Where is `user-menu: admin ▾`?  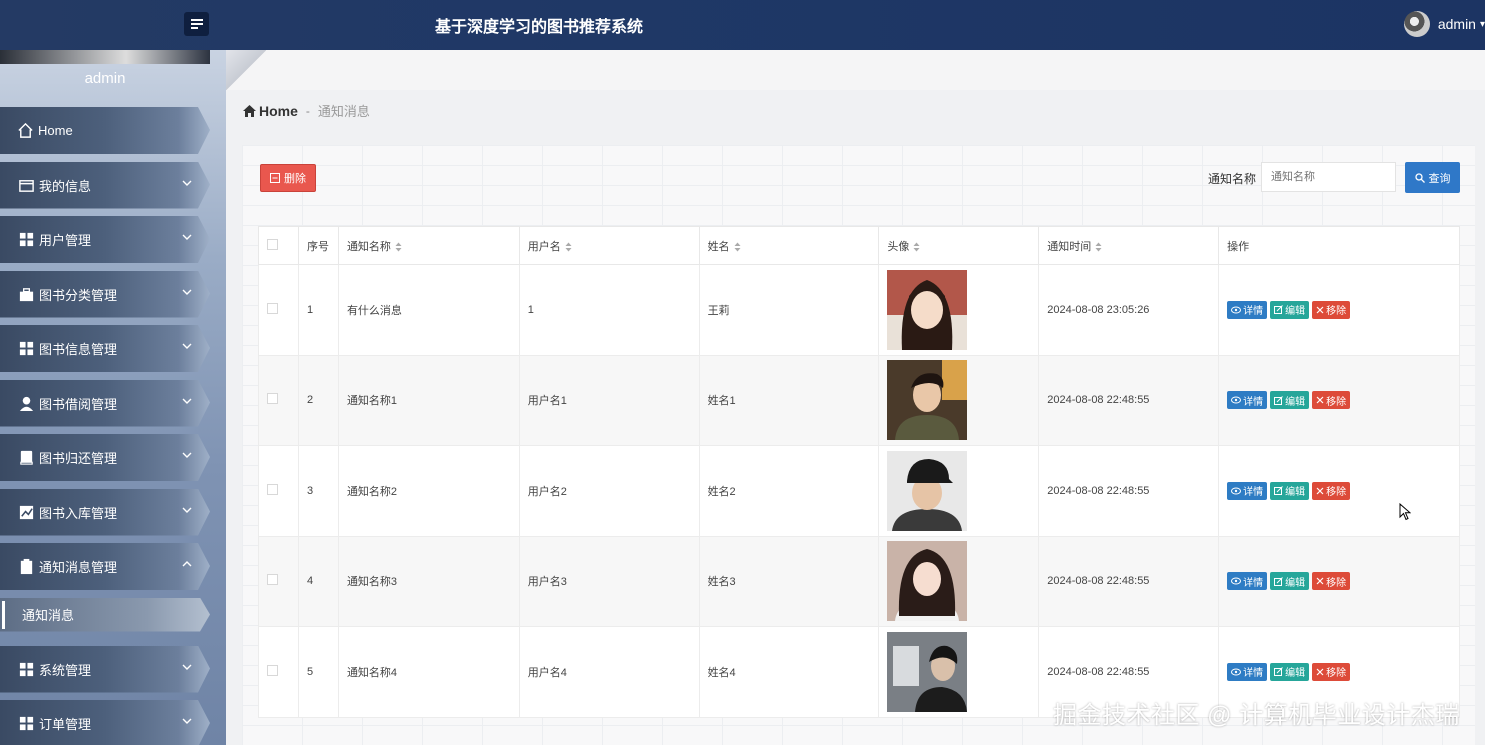 user-menu: admin ▾ is located at coordinates (1444, 24).